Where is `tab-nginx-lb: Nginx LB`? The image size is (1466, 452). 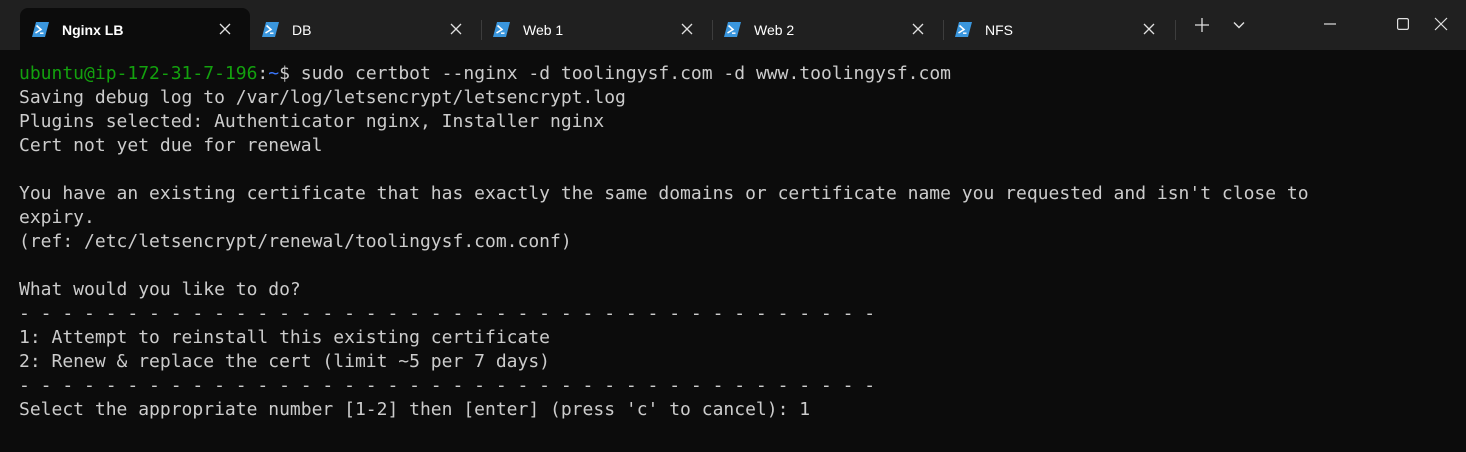
tab-nginx-lb: Nginx LB is located at coordinates (135, 29).